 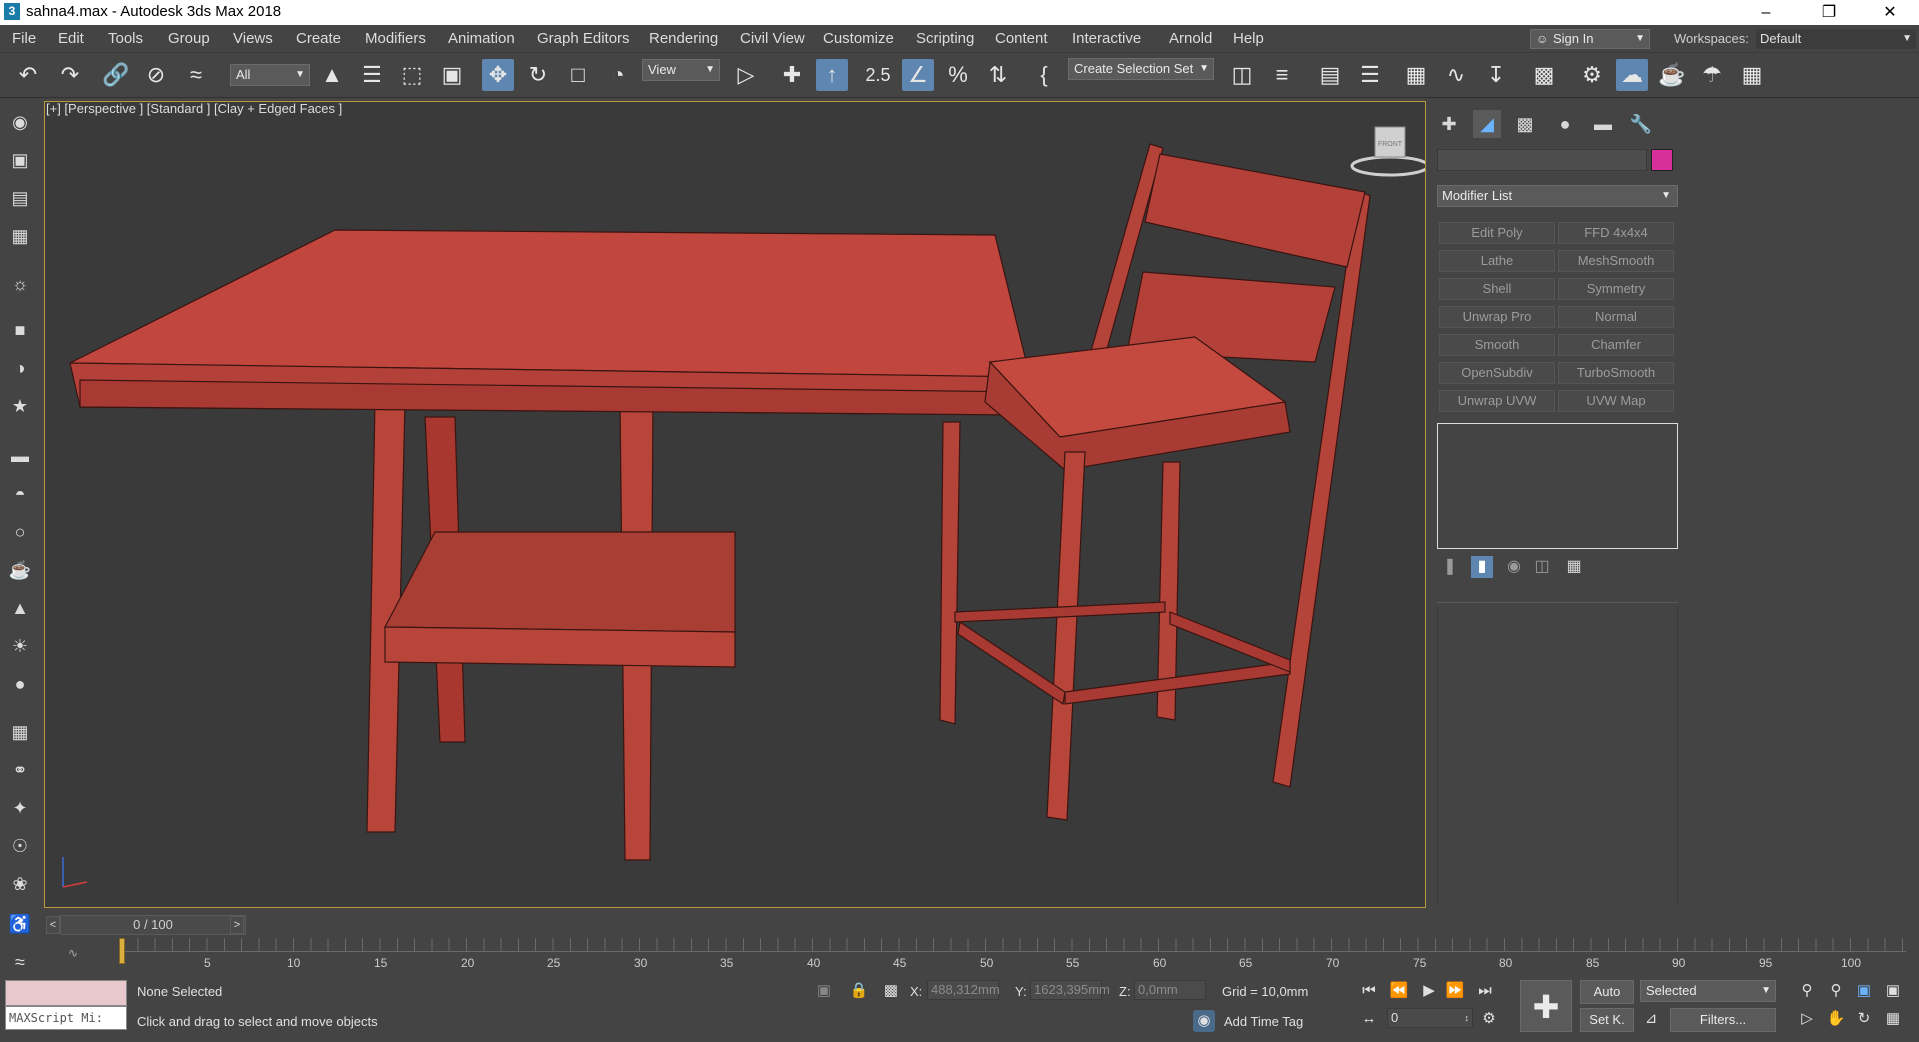 What do you see at coordinates (20, 608) in the screenshot?
I see `cone-icon: ▲` at bounding box center [20, 608].